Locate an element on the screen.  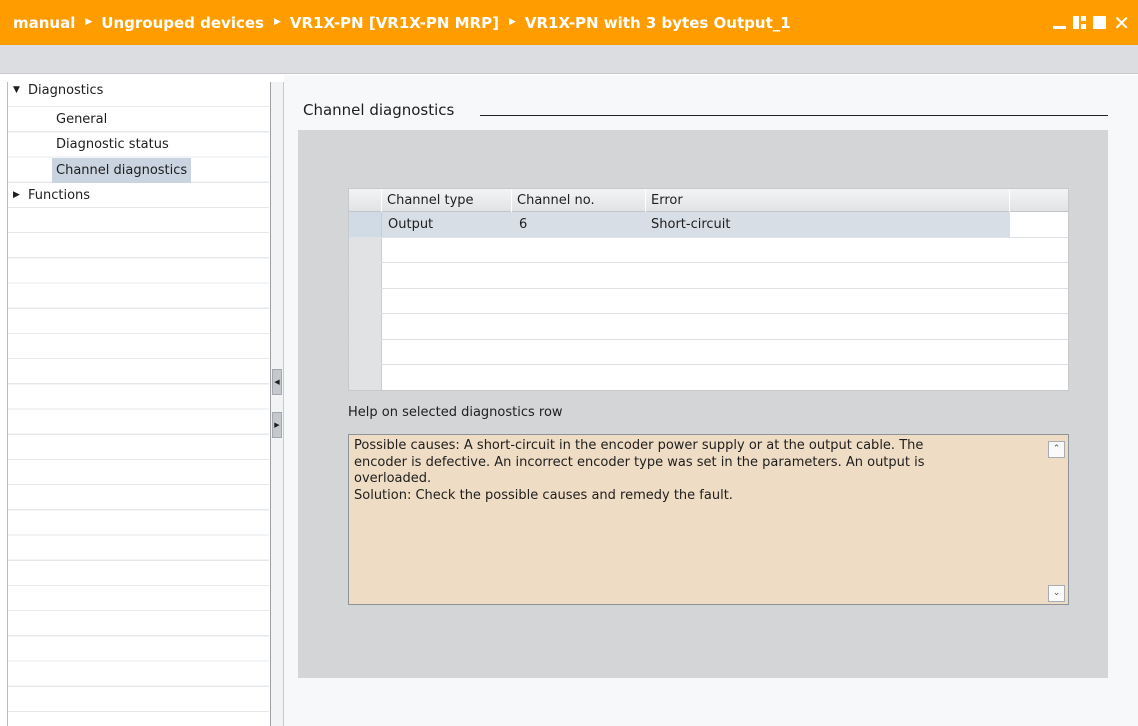
tree-item-channel-diagnostics: Channel diagnostics is located at coordinates (138, 170).